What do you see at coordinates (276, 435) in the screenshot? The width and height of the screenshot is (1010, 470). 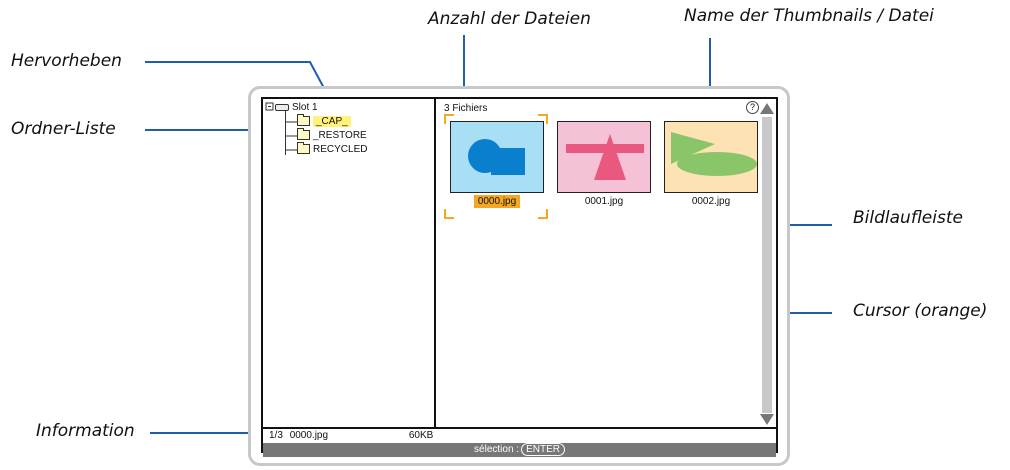 I see `info-index: 1/3` at bounding box center [276, 435].